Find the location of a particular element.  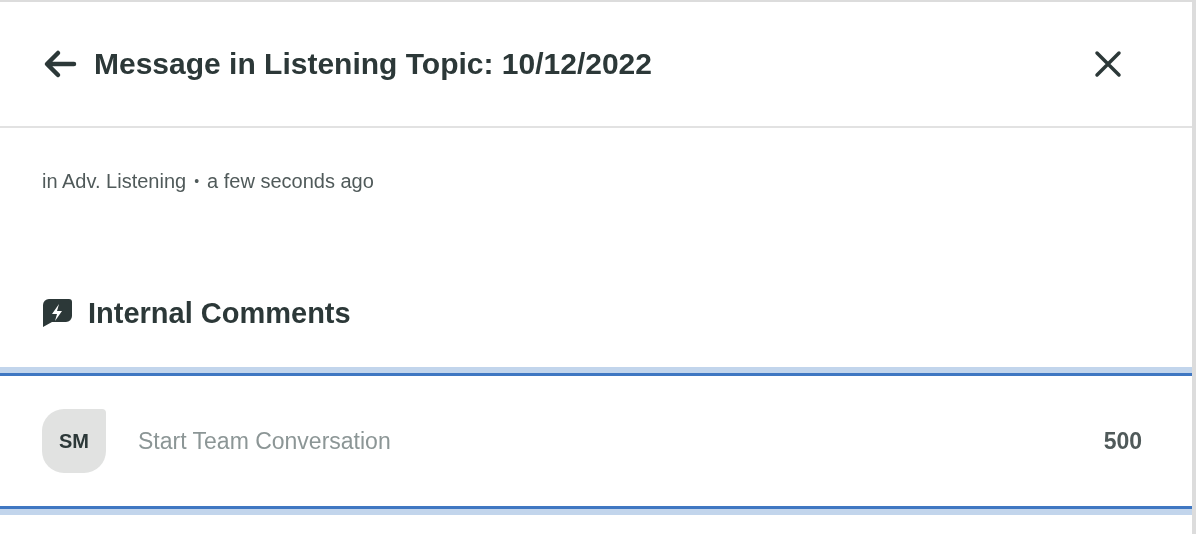

character-counter: 500 is located at coordinates (1122, 441).